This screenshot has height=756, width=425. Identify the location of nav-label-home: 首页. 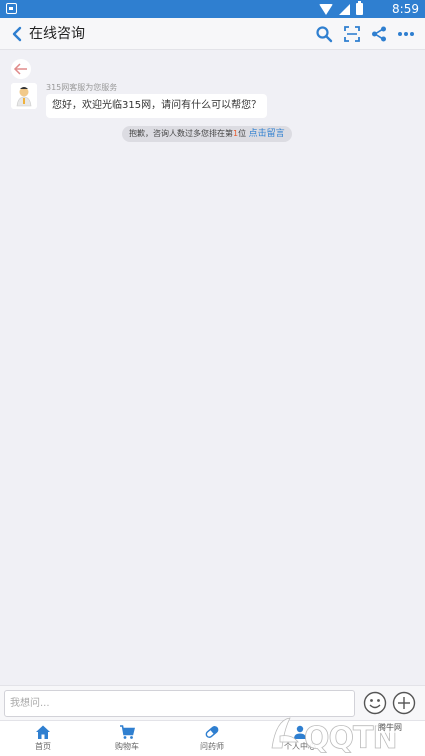
(43, 746).